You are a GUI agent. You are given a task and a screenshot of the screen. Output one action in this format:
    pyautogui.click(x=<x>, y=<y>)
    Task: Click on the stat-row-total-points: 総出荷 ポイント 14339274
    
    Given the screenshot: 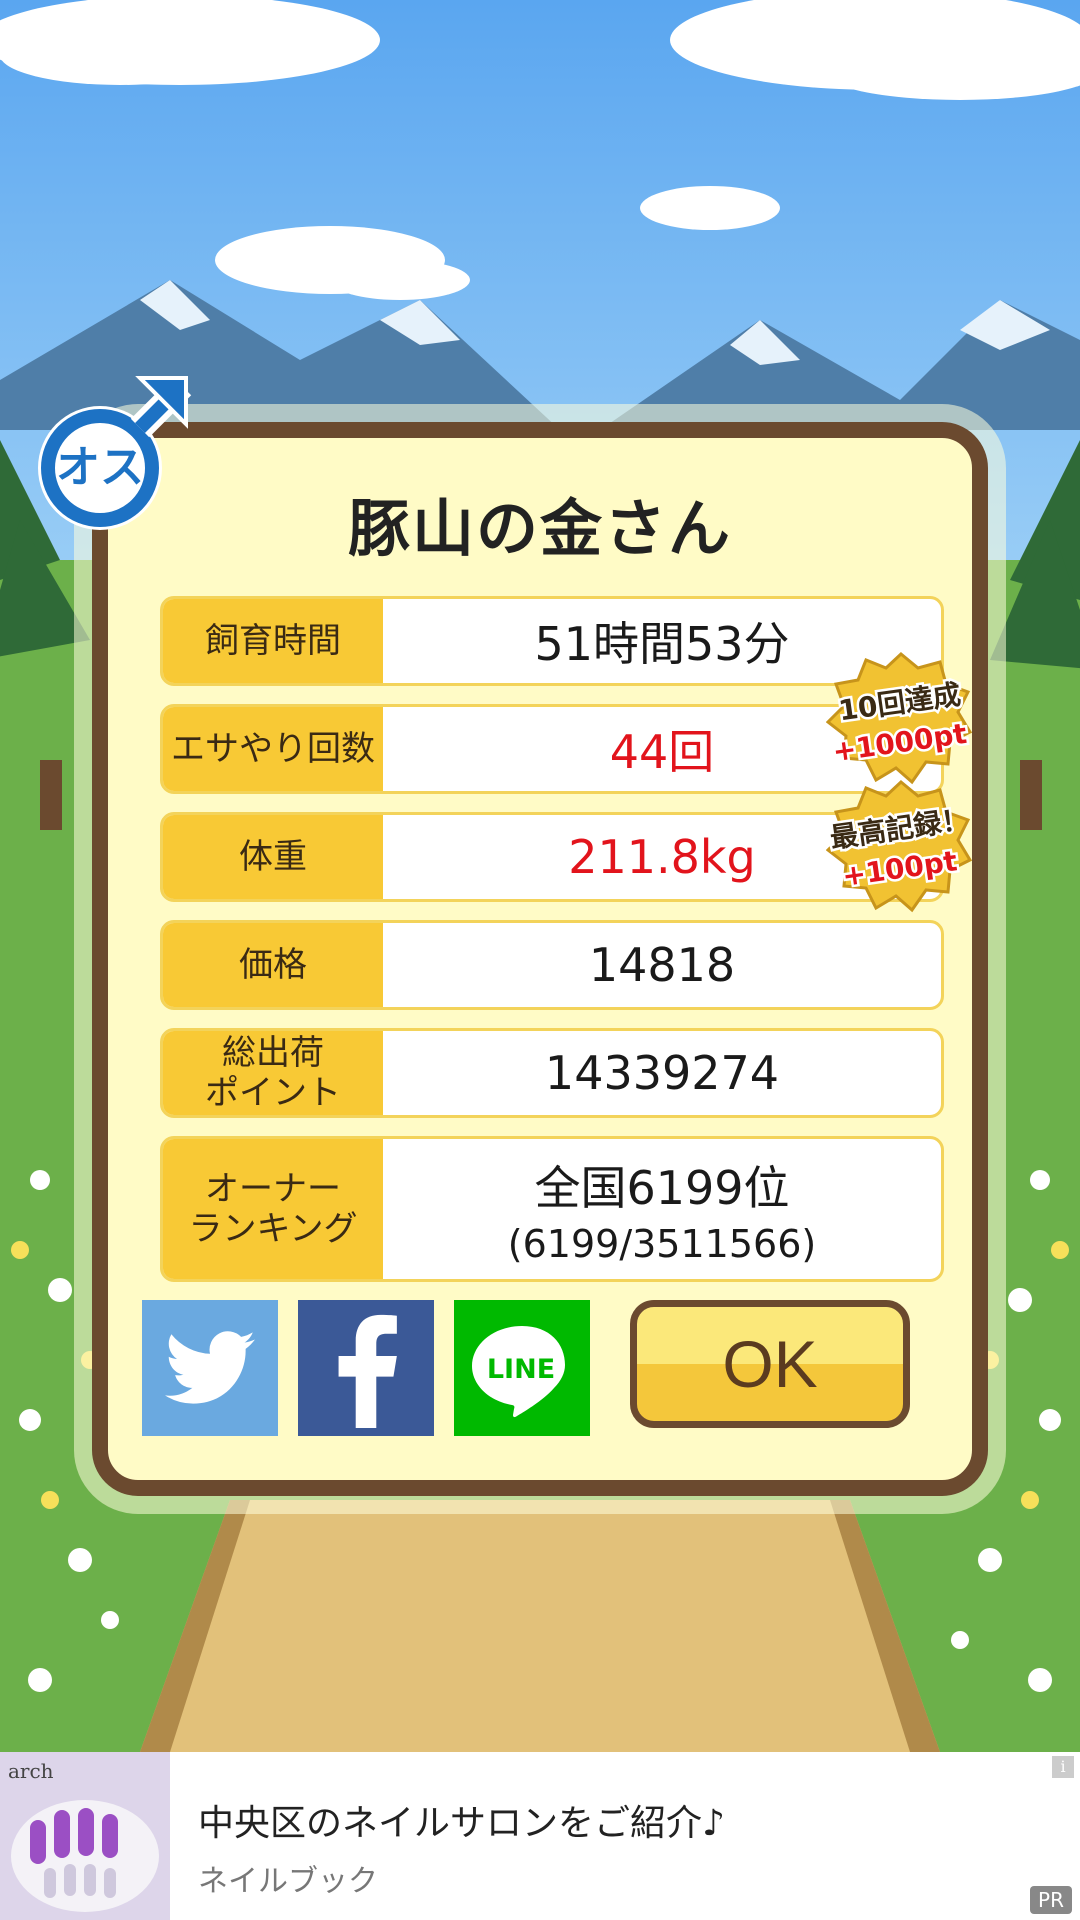 What is the action you would take?
    pyautogui.click(x=552, y=1073)
    